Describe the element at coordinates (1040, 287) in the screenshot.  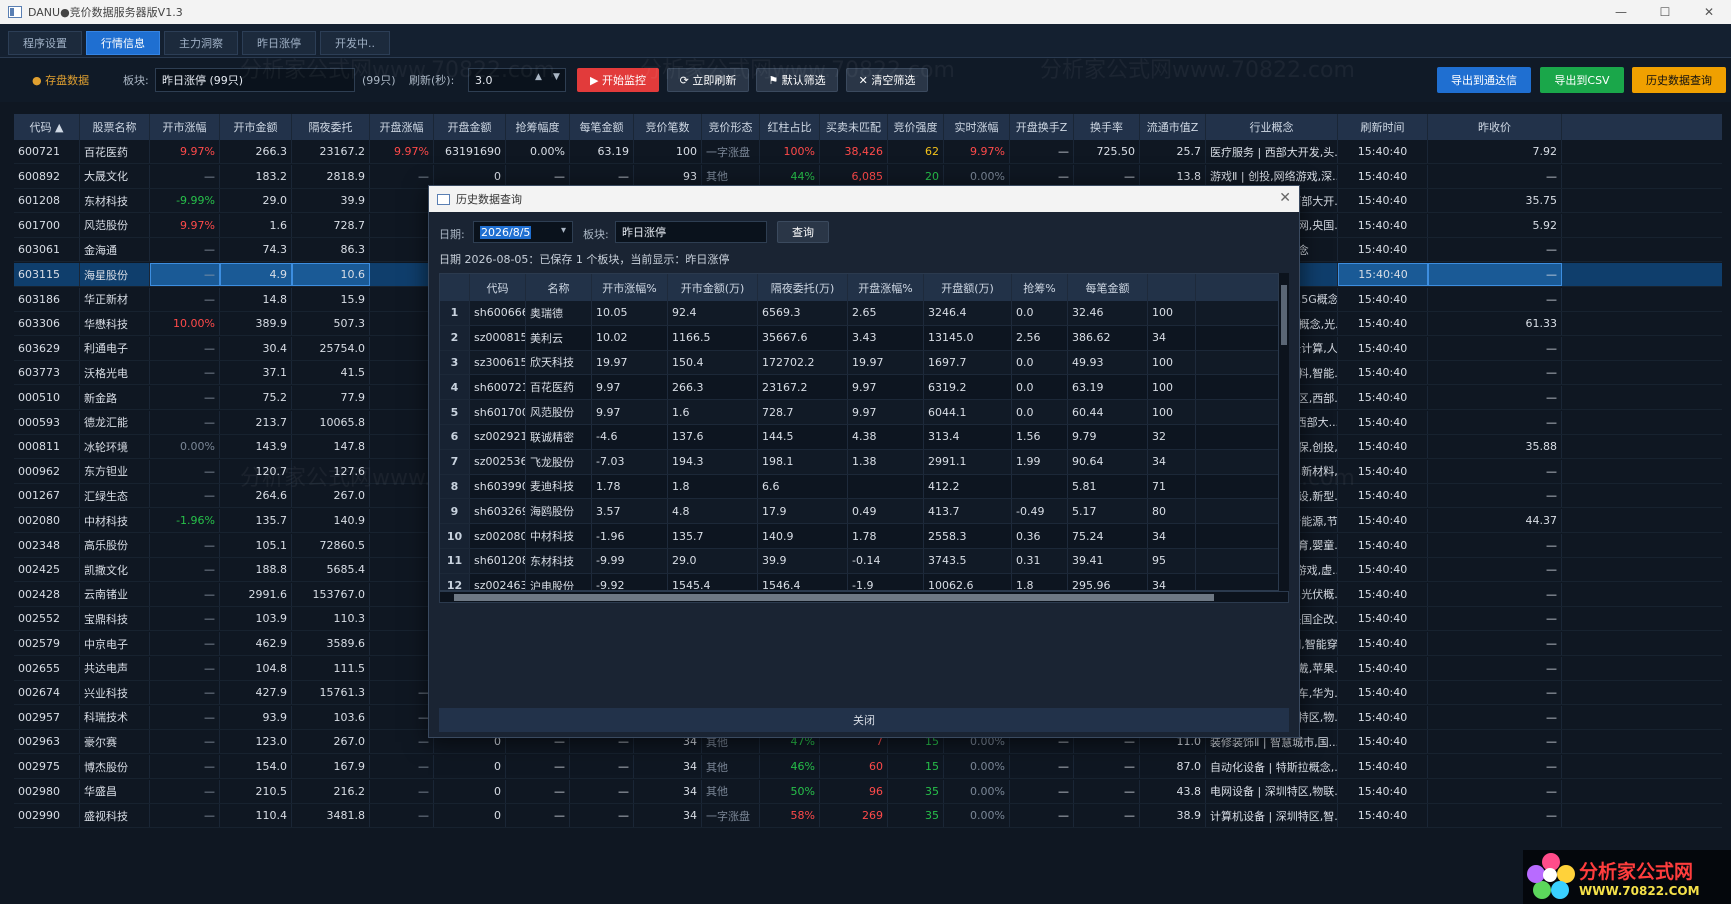
I see `history-column-header: 抢筹%` at that location.